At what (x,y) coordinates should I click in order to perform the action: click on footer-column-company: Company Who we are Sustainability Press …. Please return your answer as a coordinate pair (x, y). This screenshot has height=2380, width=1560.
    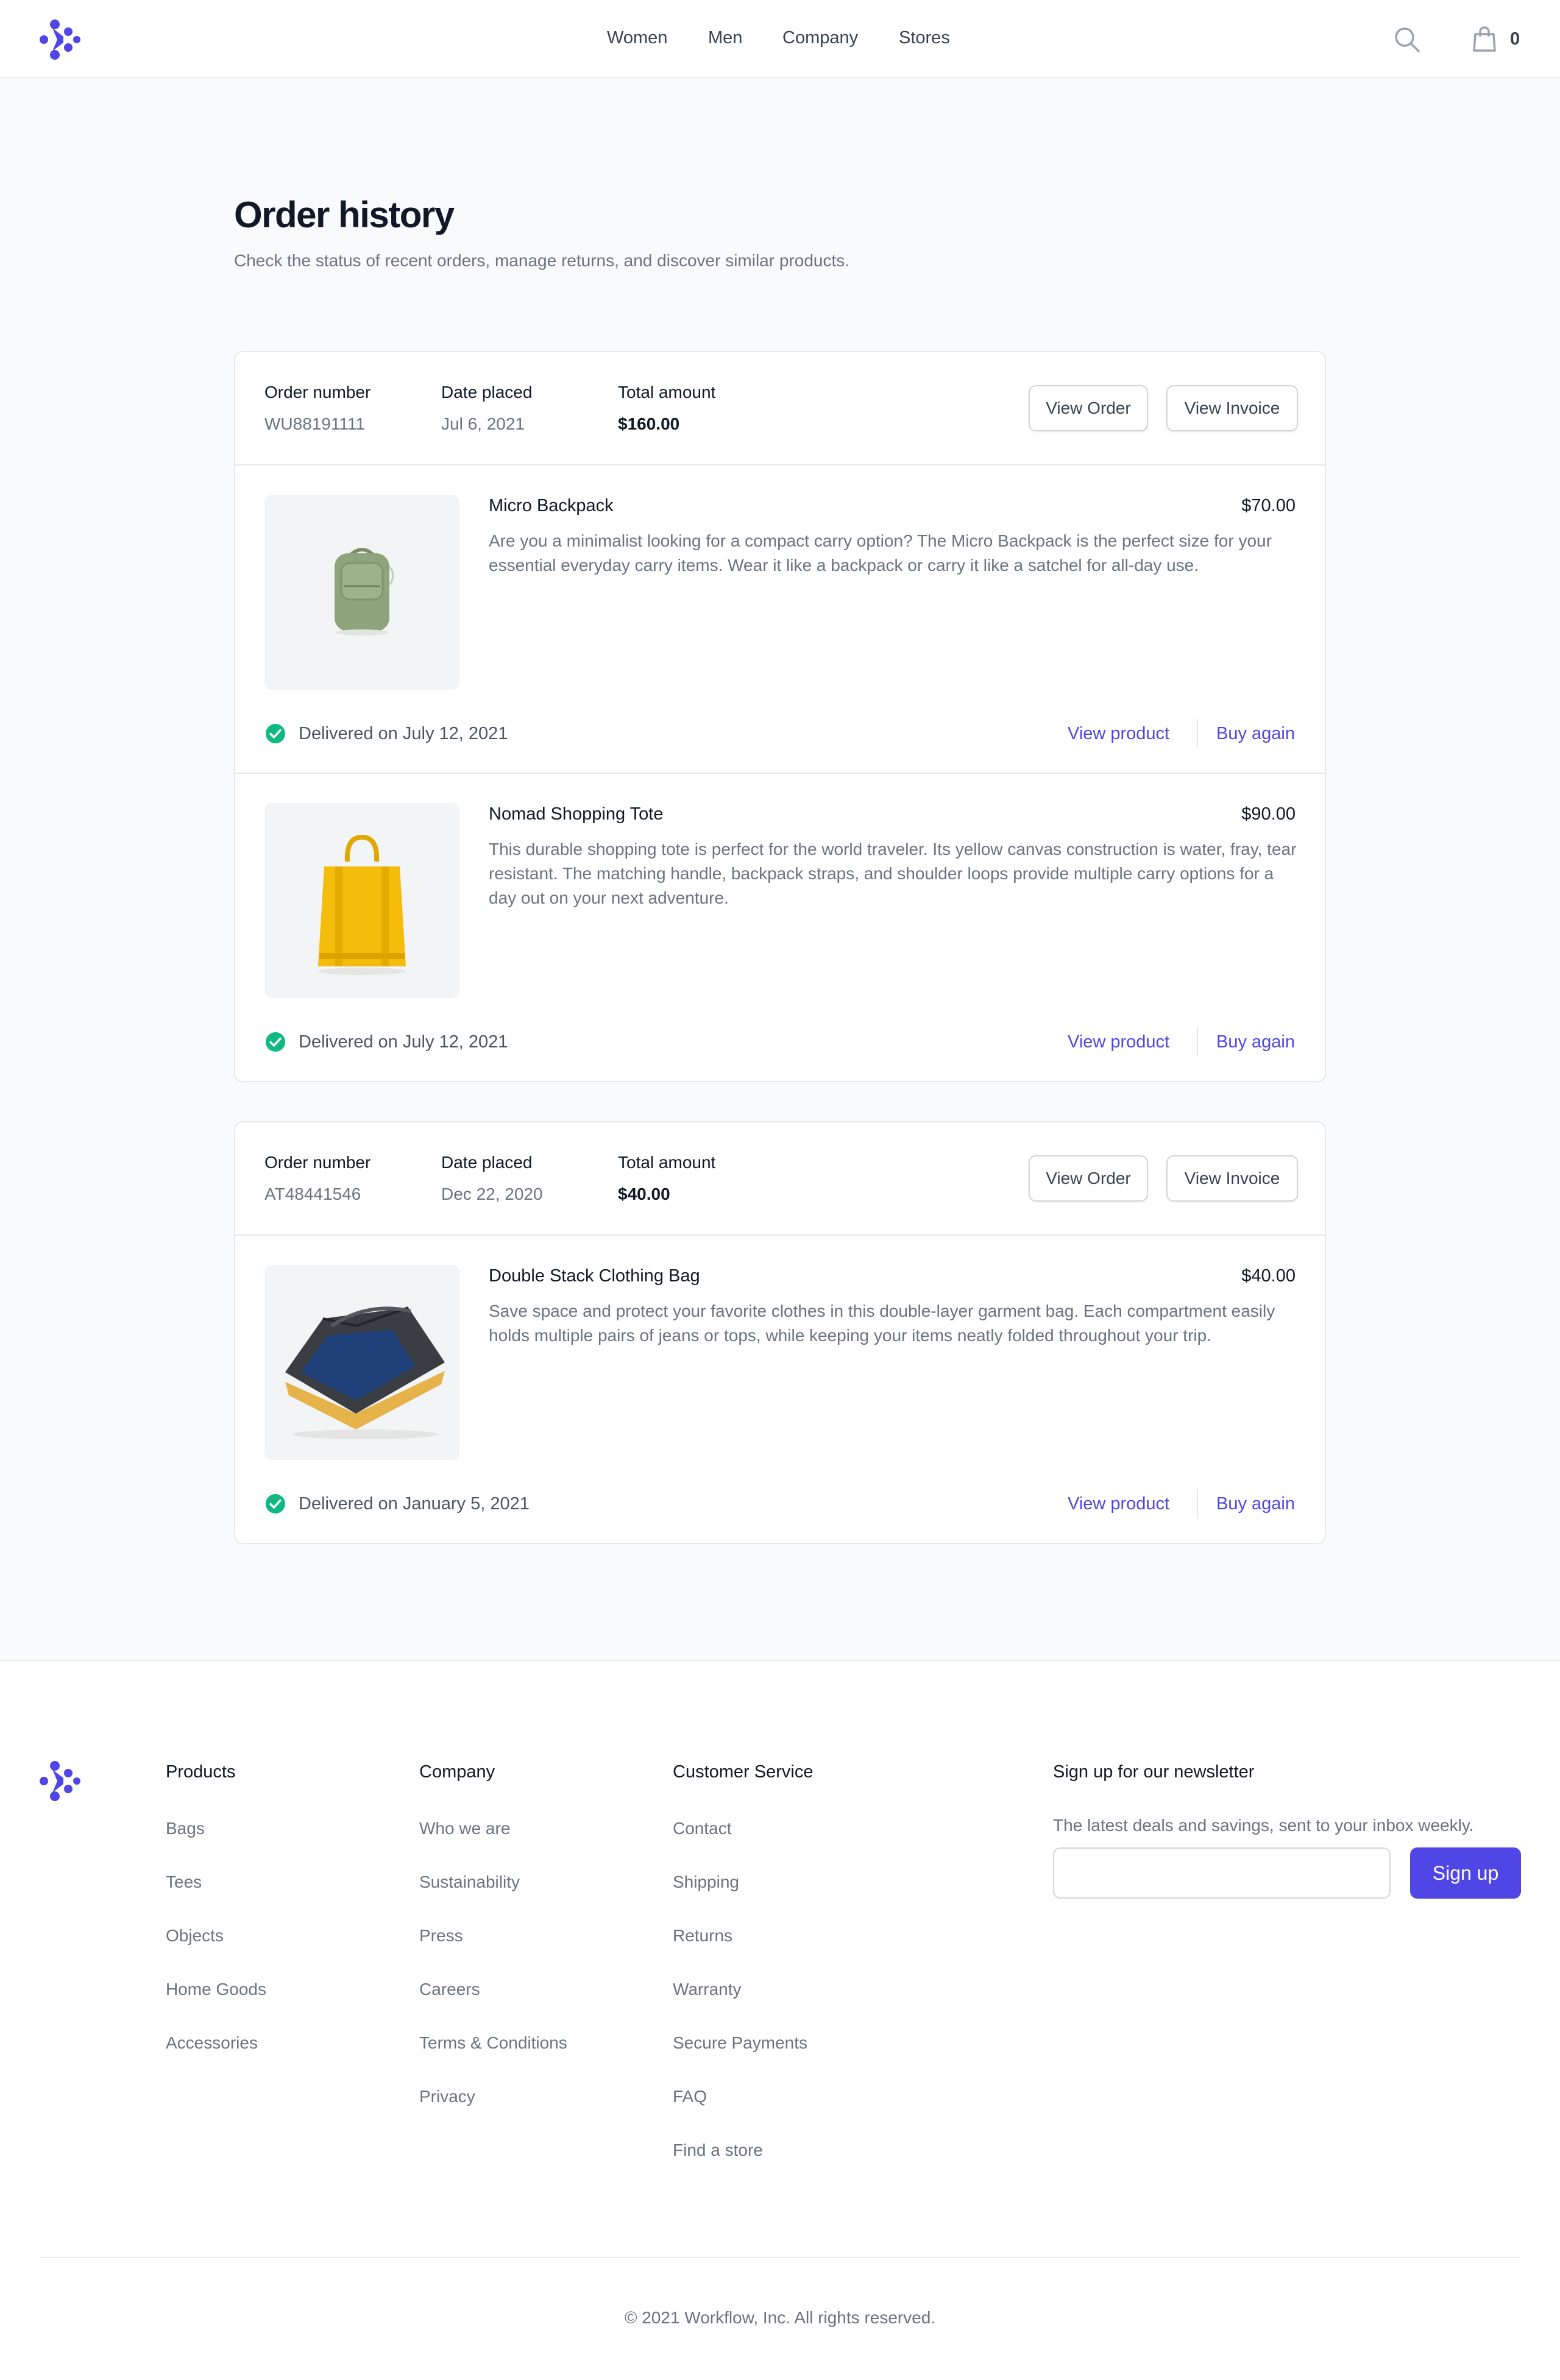
    Looking at the image, I should click on (493, 1937).